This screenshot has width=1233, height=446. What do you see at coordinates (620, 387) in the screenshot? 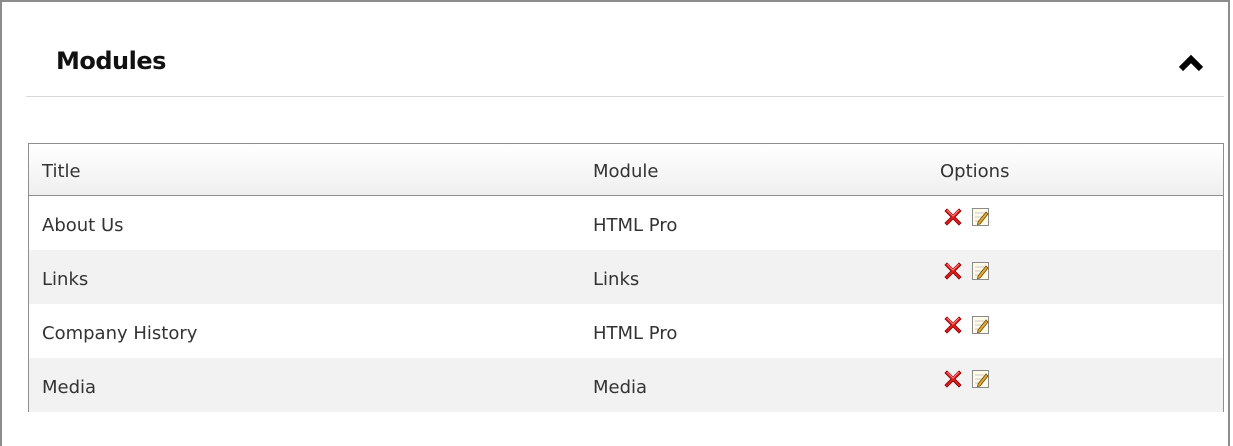
I see `row-module: Media` at bounding box center [620, 387].